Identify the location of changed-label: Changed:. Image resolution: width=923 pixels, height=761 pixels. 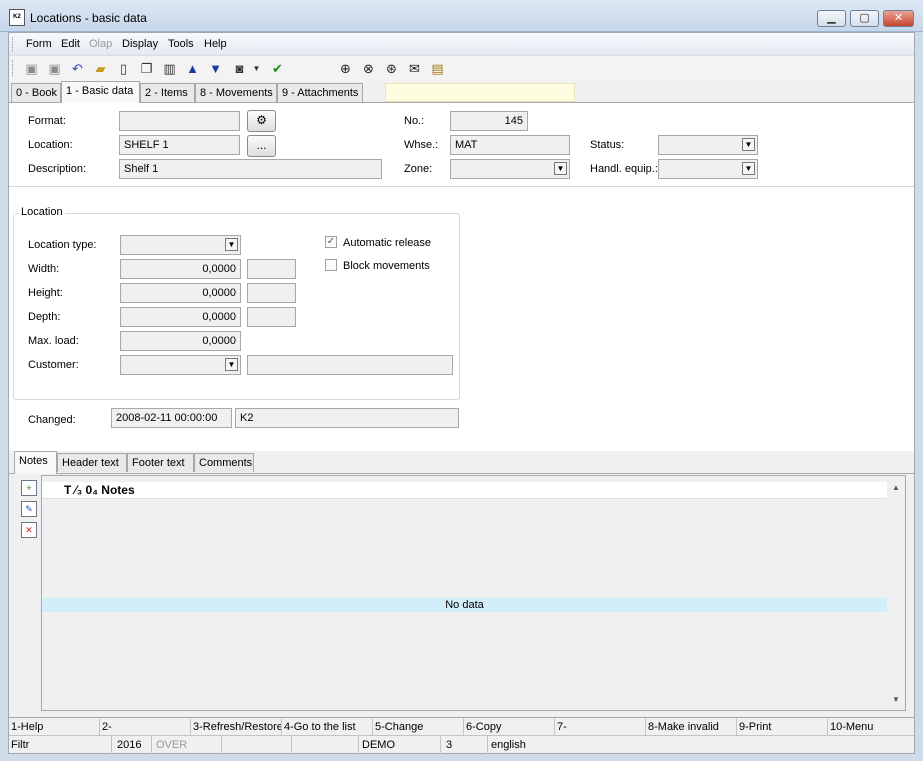
(52, 420).